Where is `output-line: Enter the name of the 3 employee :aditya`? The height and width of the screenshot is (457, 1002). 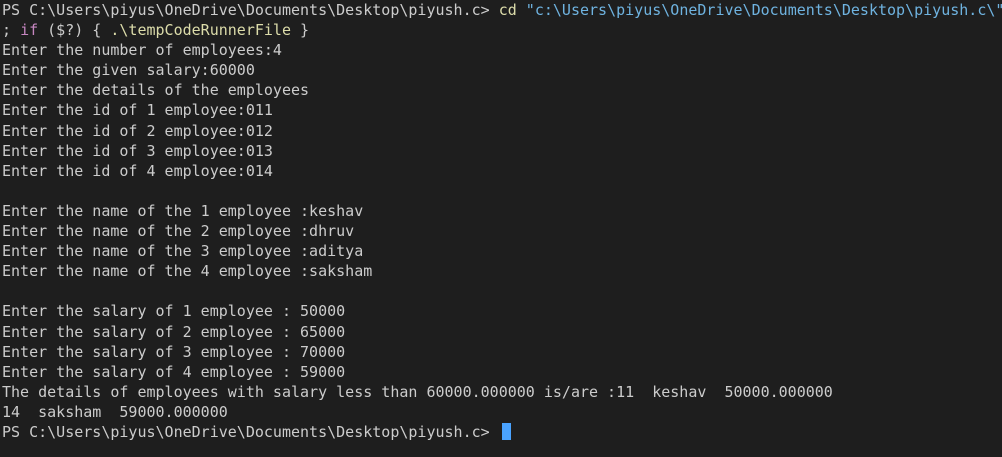
output-line: Enter the name of the 3 employee :aditya is located at coordinates (183, 251).